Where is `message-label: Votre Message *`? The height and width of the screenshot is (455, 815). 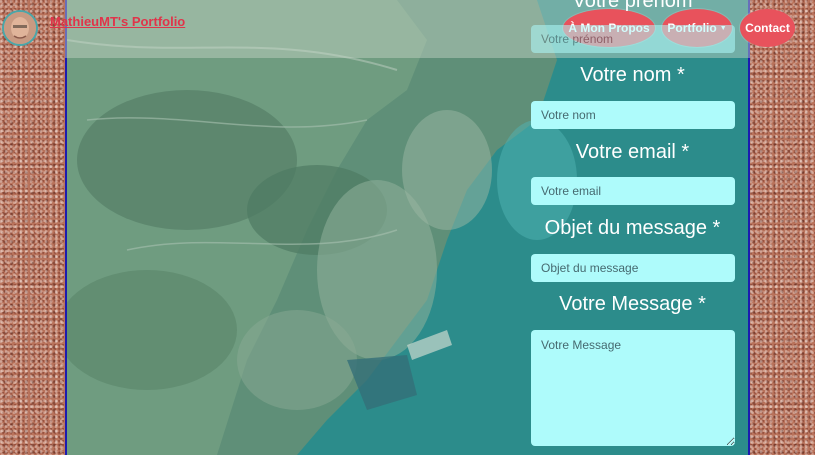
message-label: Votre Message * is located at coordinates (632, 304).